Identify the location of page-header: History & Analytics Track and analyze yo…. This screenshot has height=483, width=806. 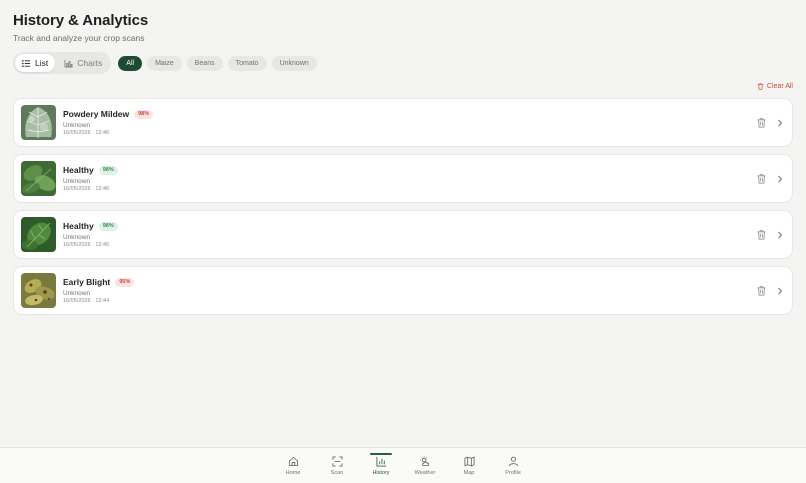
(80, 27).